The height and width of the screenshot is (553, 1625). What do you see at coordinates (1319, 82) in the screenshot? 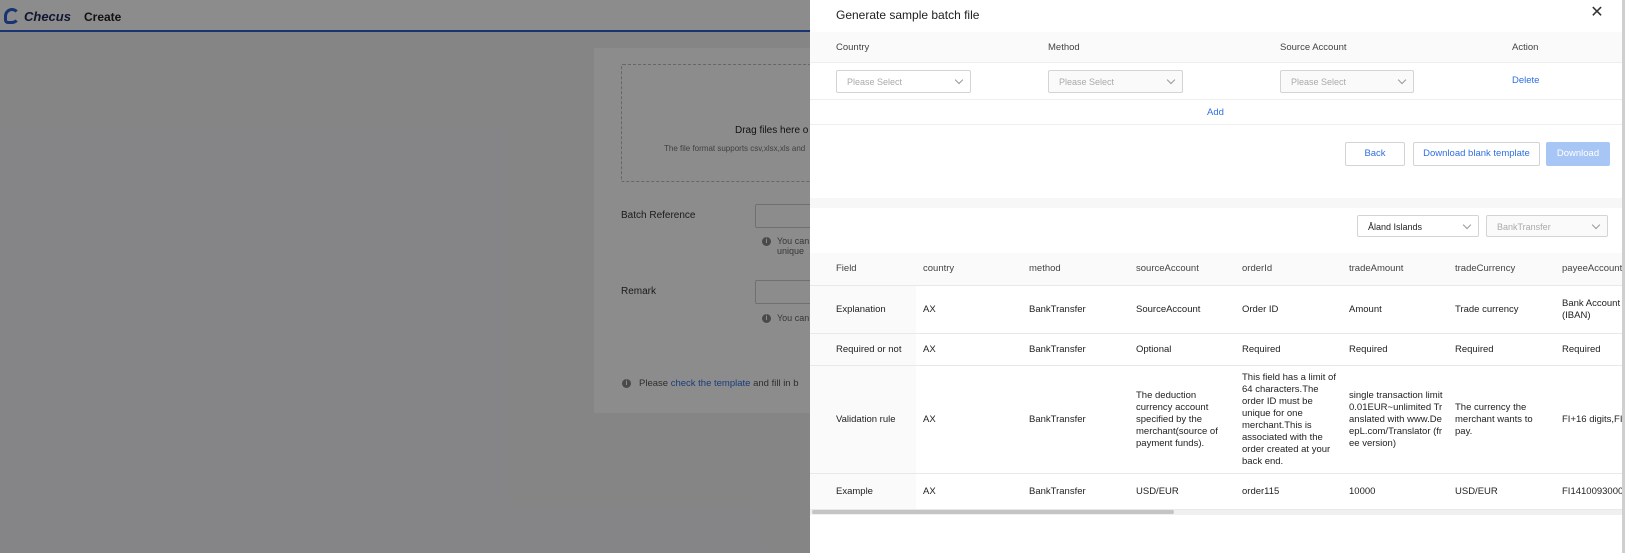
I see `source-account-placeholder: Please Select` at bounding box center [1319, 82].